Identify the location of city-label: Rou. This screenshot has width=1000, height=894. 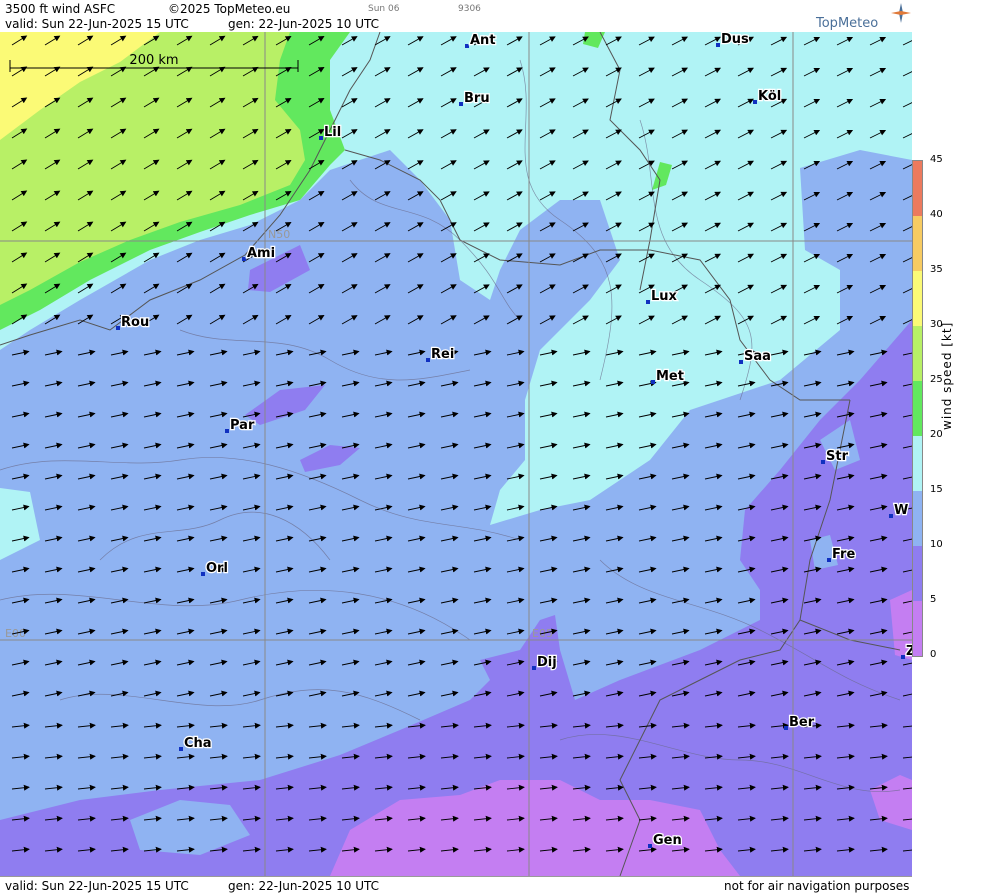
(135, 322).